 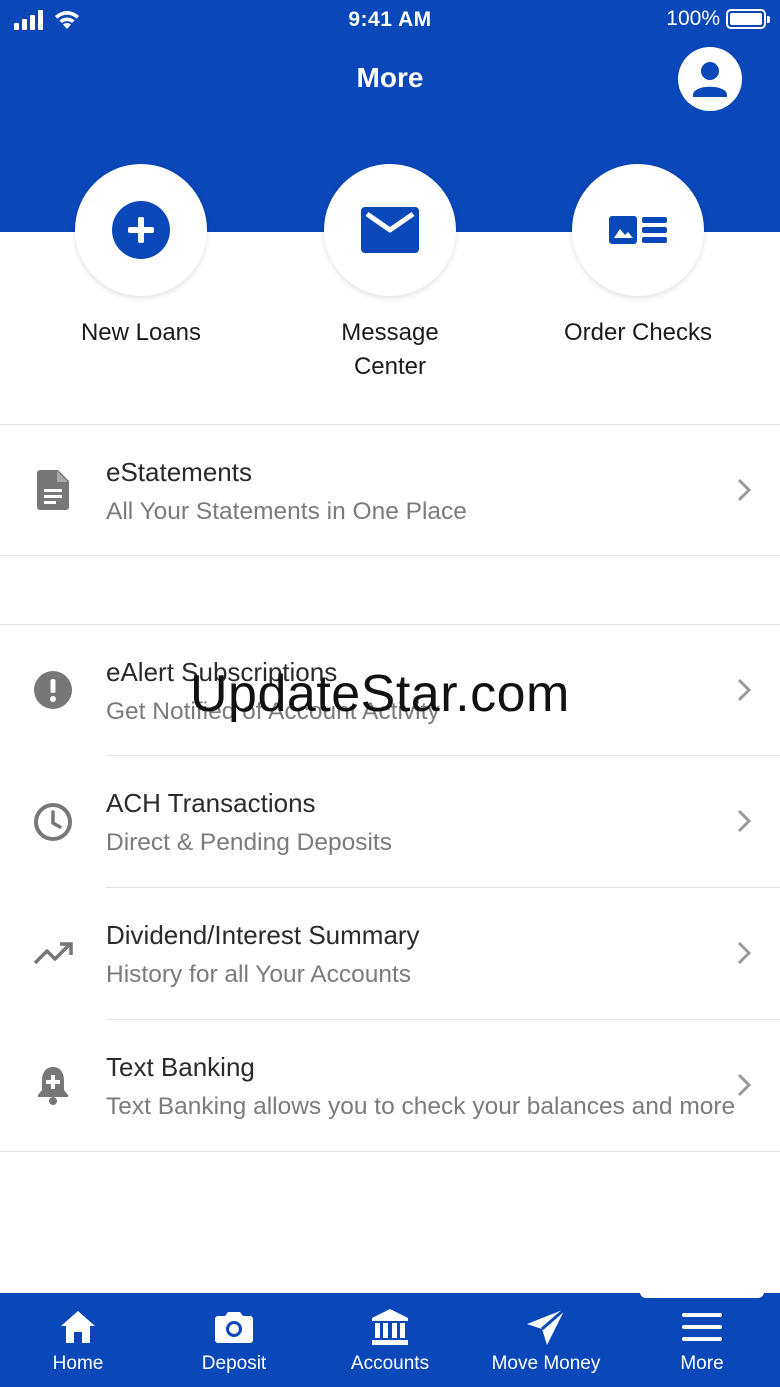 I want to click on check-card-icon, so click(x=638, y=230).